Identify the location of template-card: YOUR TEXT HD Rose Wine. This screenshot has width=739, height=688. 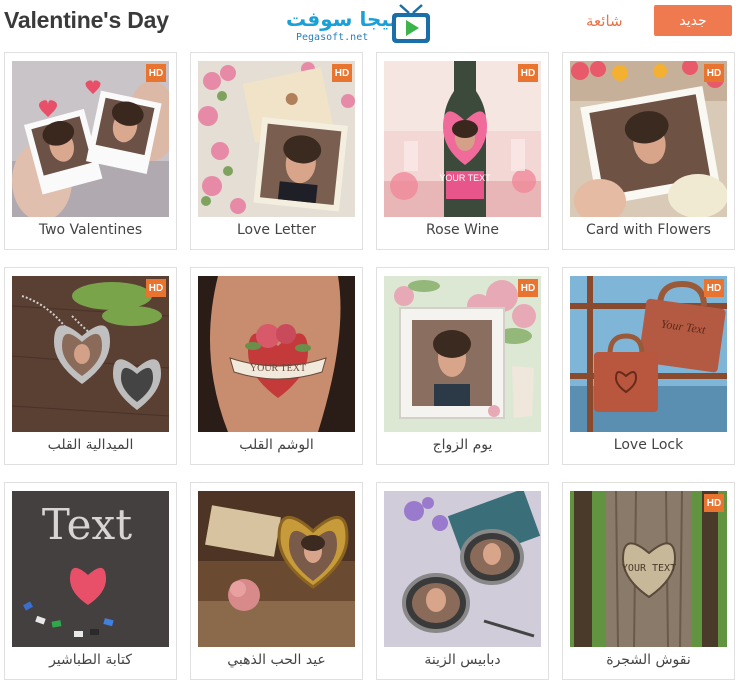
(462, 151).